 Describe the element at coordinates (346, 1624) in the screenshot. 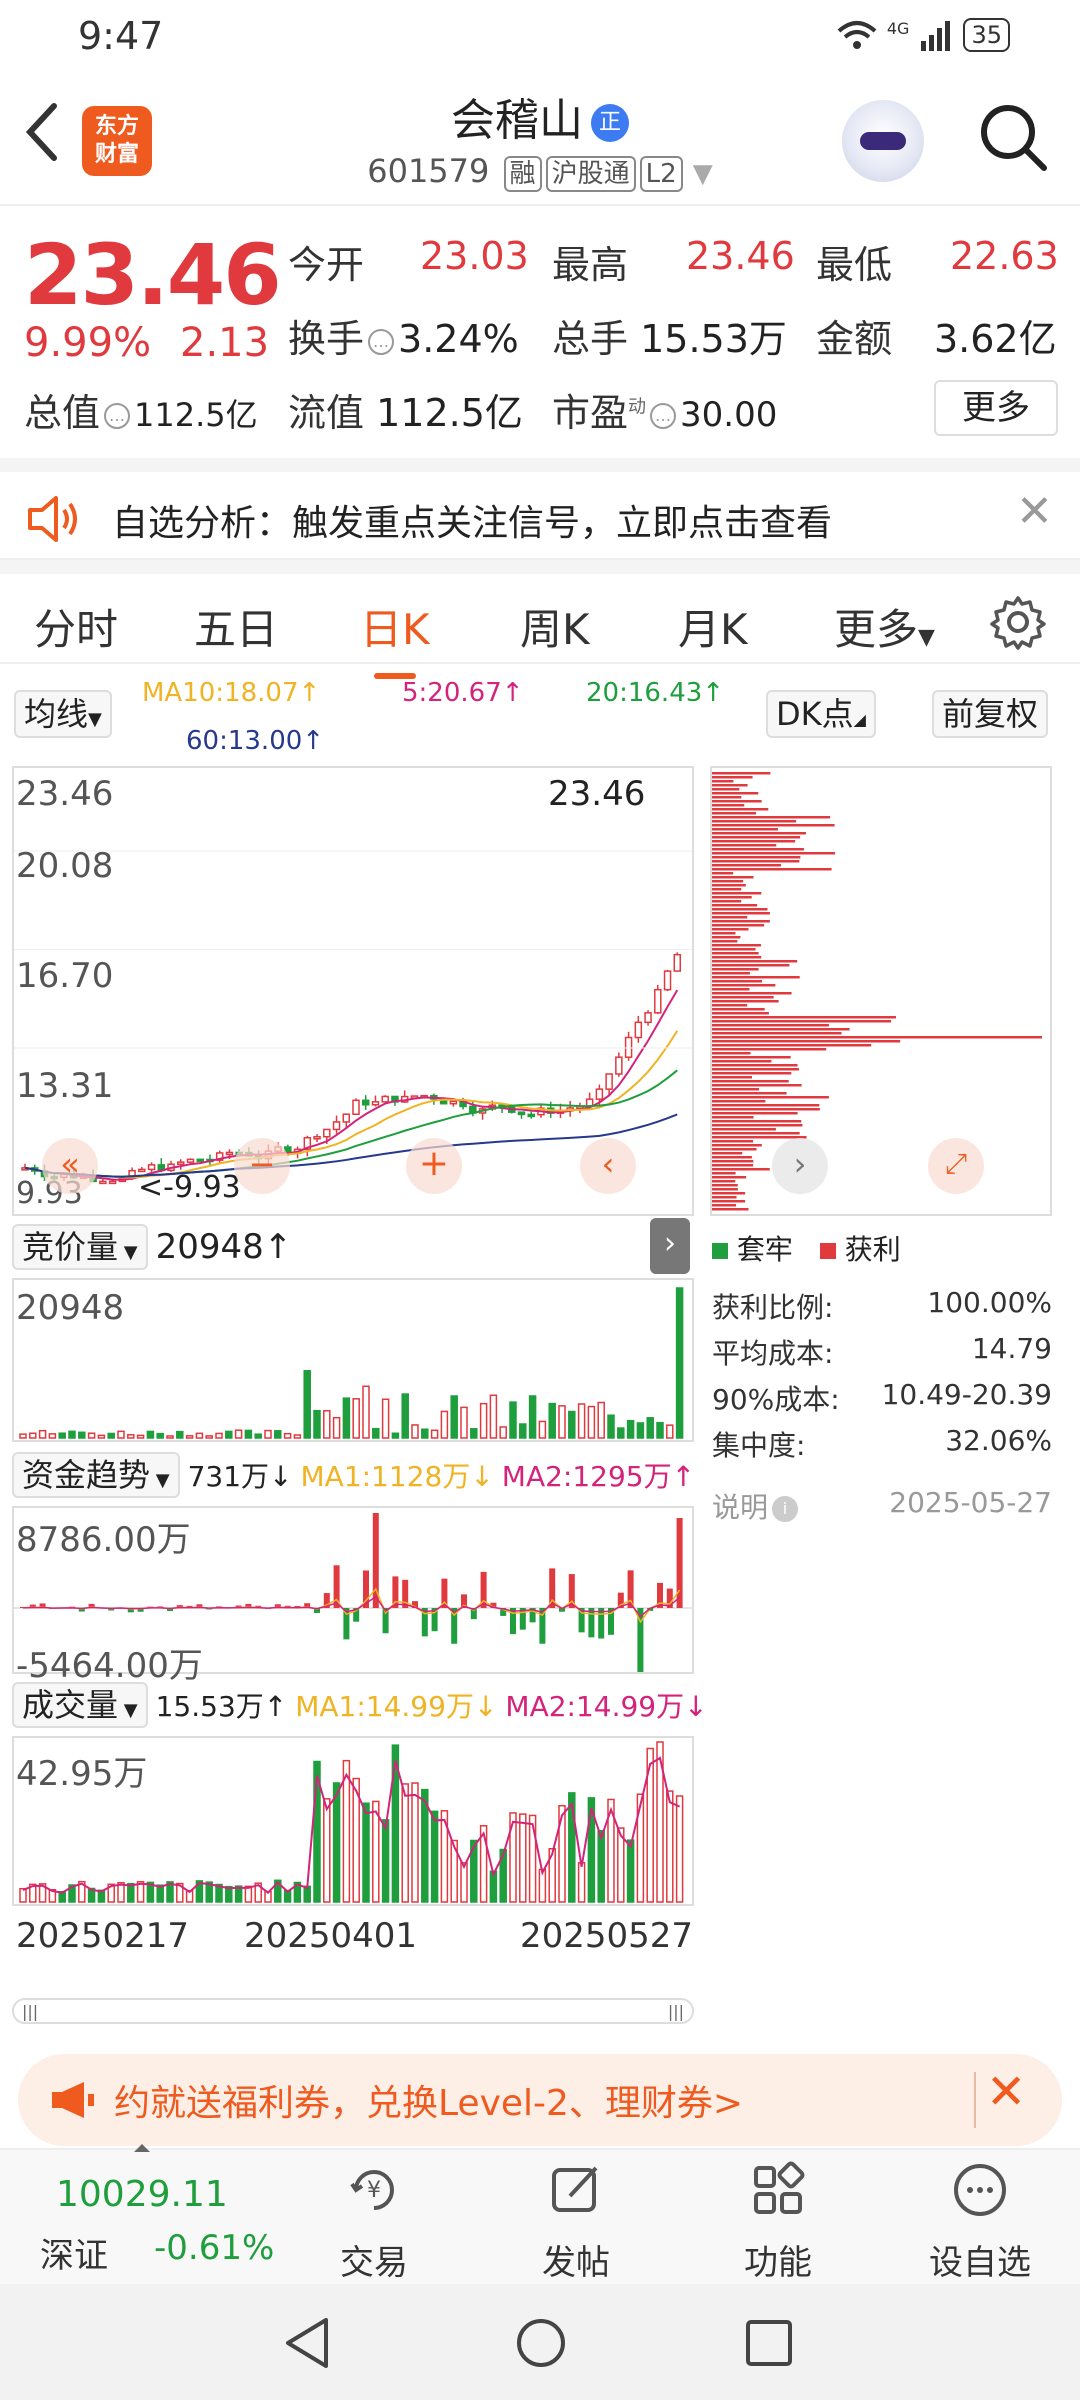

I see `fund-bar` at that location.